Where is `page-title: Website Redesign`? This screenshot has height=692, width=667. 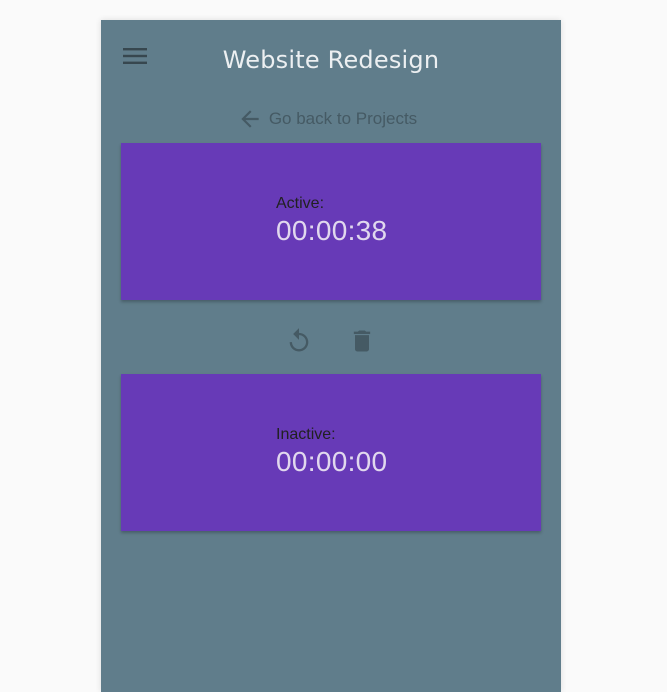 page-title: Website Redesign is located at coordinates (331, 60).